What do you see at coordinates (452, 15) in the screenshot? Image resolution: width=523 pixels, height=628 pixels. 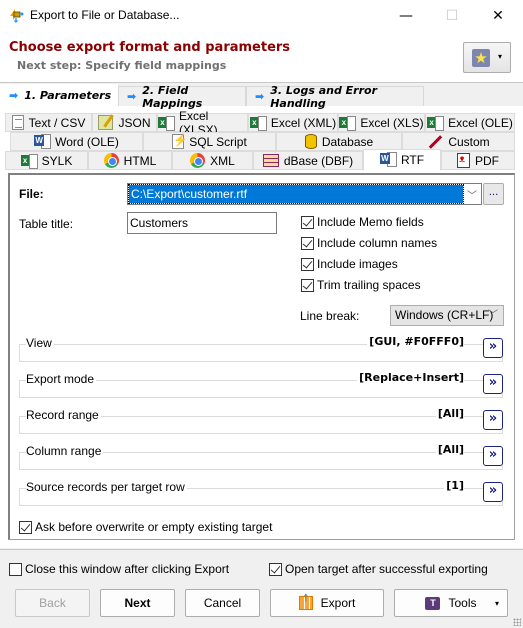 I see `maximize-button: ☐` at bounding box center [452, 15].